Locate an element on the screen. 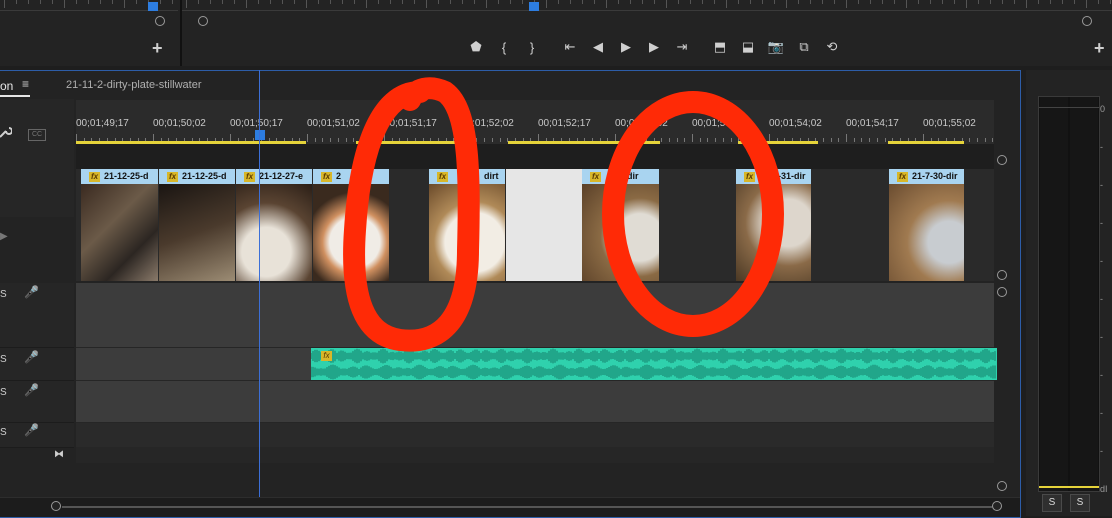  step-forward-button: ▶ is located at coordinates (654, 47).